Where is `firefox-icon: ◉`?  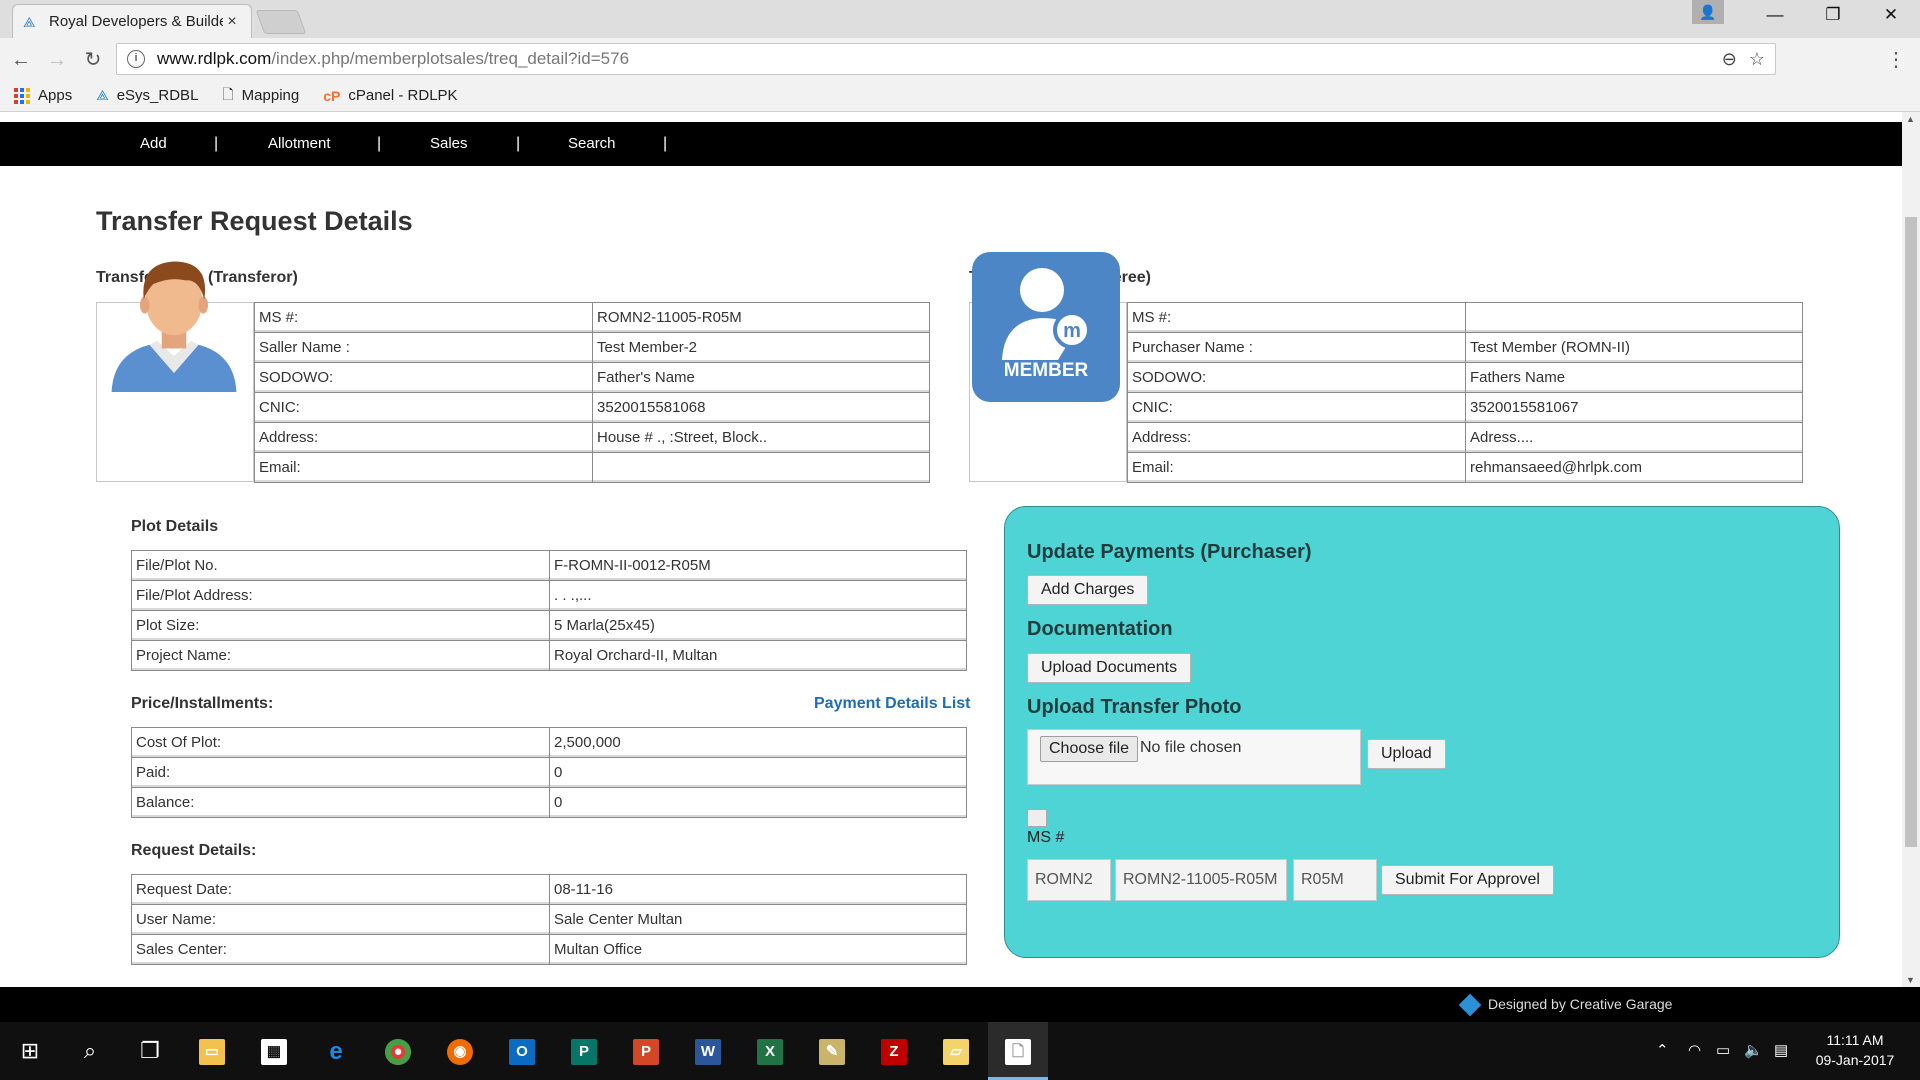
firefox-icon: ◉ is located at coordinates (460, 1051).